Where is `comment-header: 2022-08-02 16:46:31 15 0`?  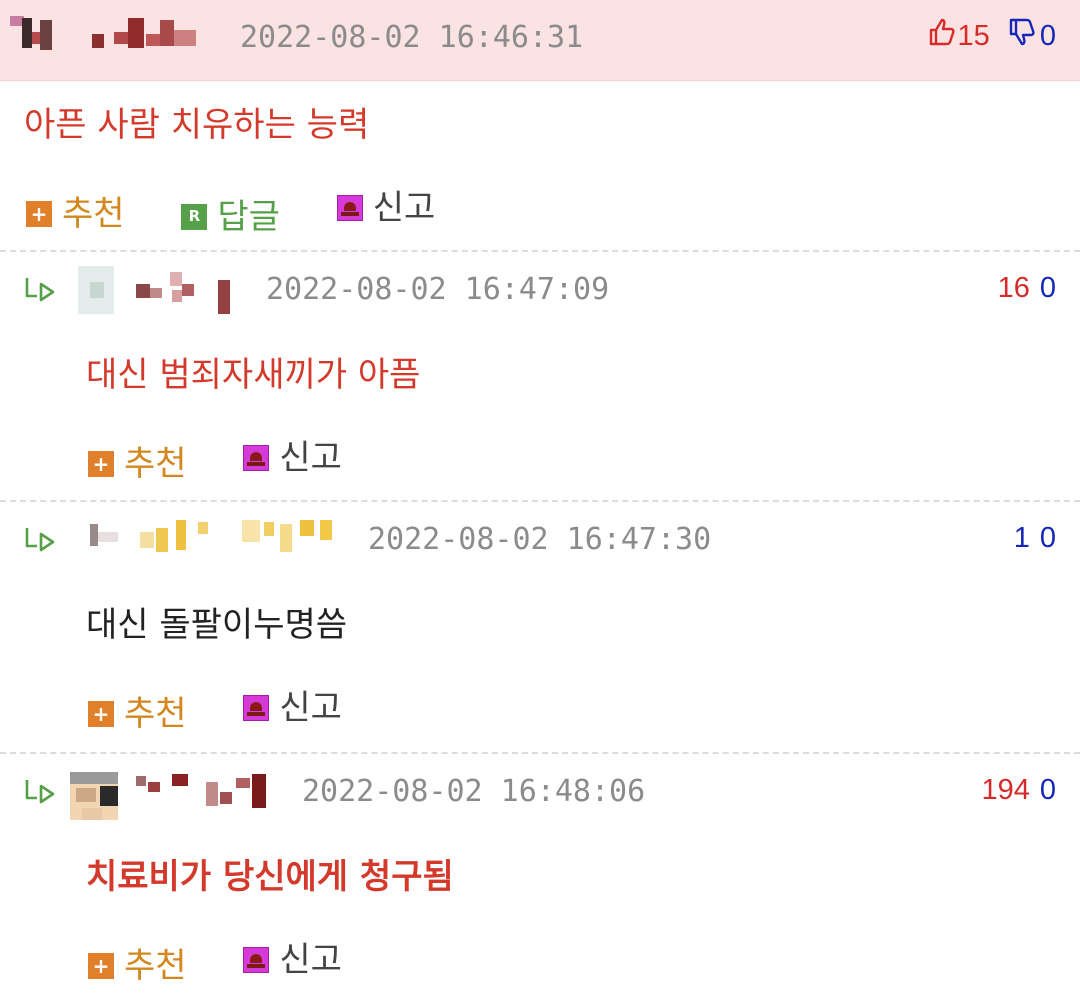
comment-header: 2022-08-02 16:46:31 15 0 is located at coordinates (540, 40).